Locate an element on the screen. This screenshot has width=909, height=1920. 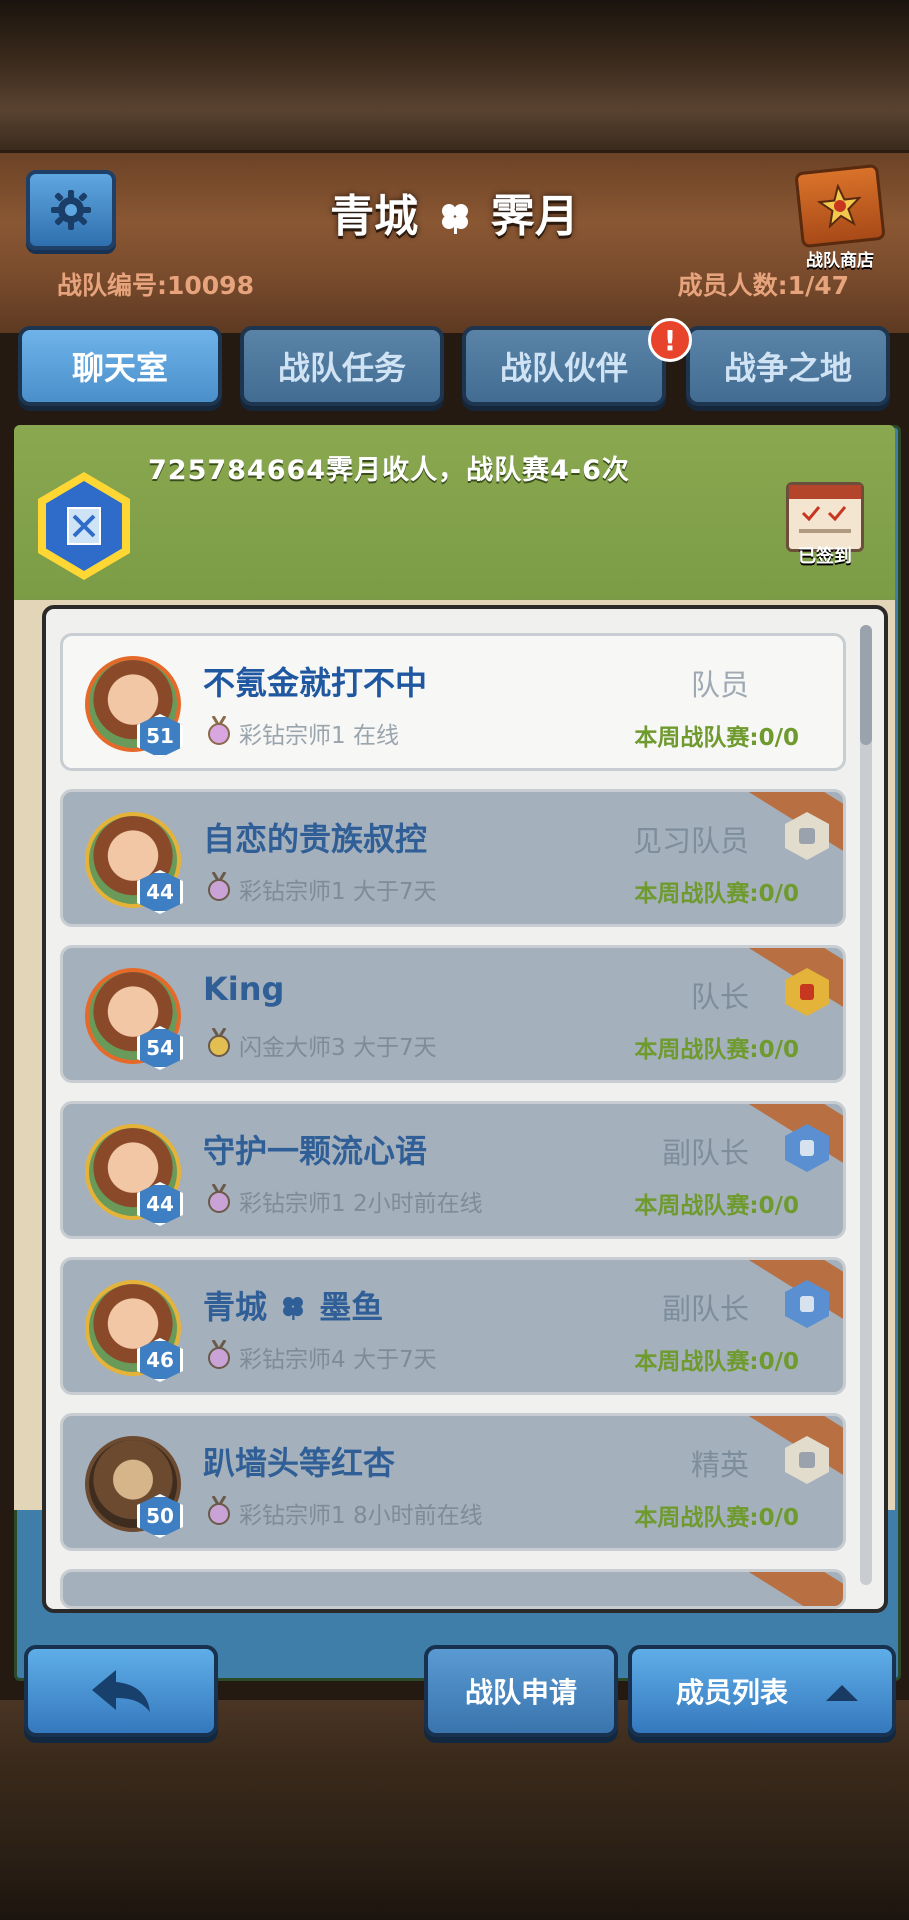
member-rank: 彩钻宗师1 在线 is located at coordinates (319, 736).